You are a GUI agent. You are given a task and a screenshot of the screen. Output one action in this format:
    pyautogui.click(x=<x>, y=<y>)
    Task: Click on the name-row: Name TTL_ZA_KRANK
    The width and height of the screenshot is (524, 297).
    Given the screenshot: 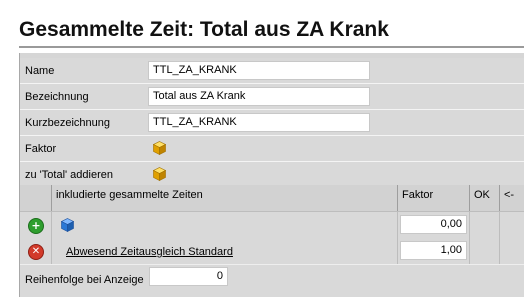 What is the action you would take?
    pyautogui.click(x=272, y=71)
    